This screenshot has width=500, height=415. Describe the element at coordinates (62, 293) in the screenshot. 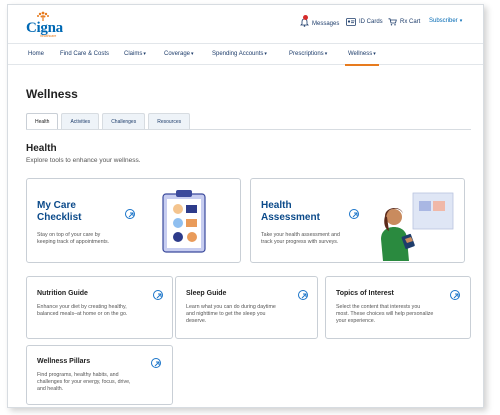

I see `card-title: Nutrition Guide` at that location.